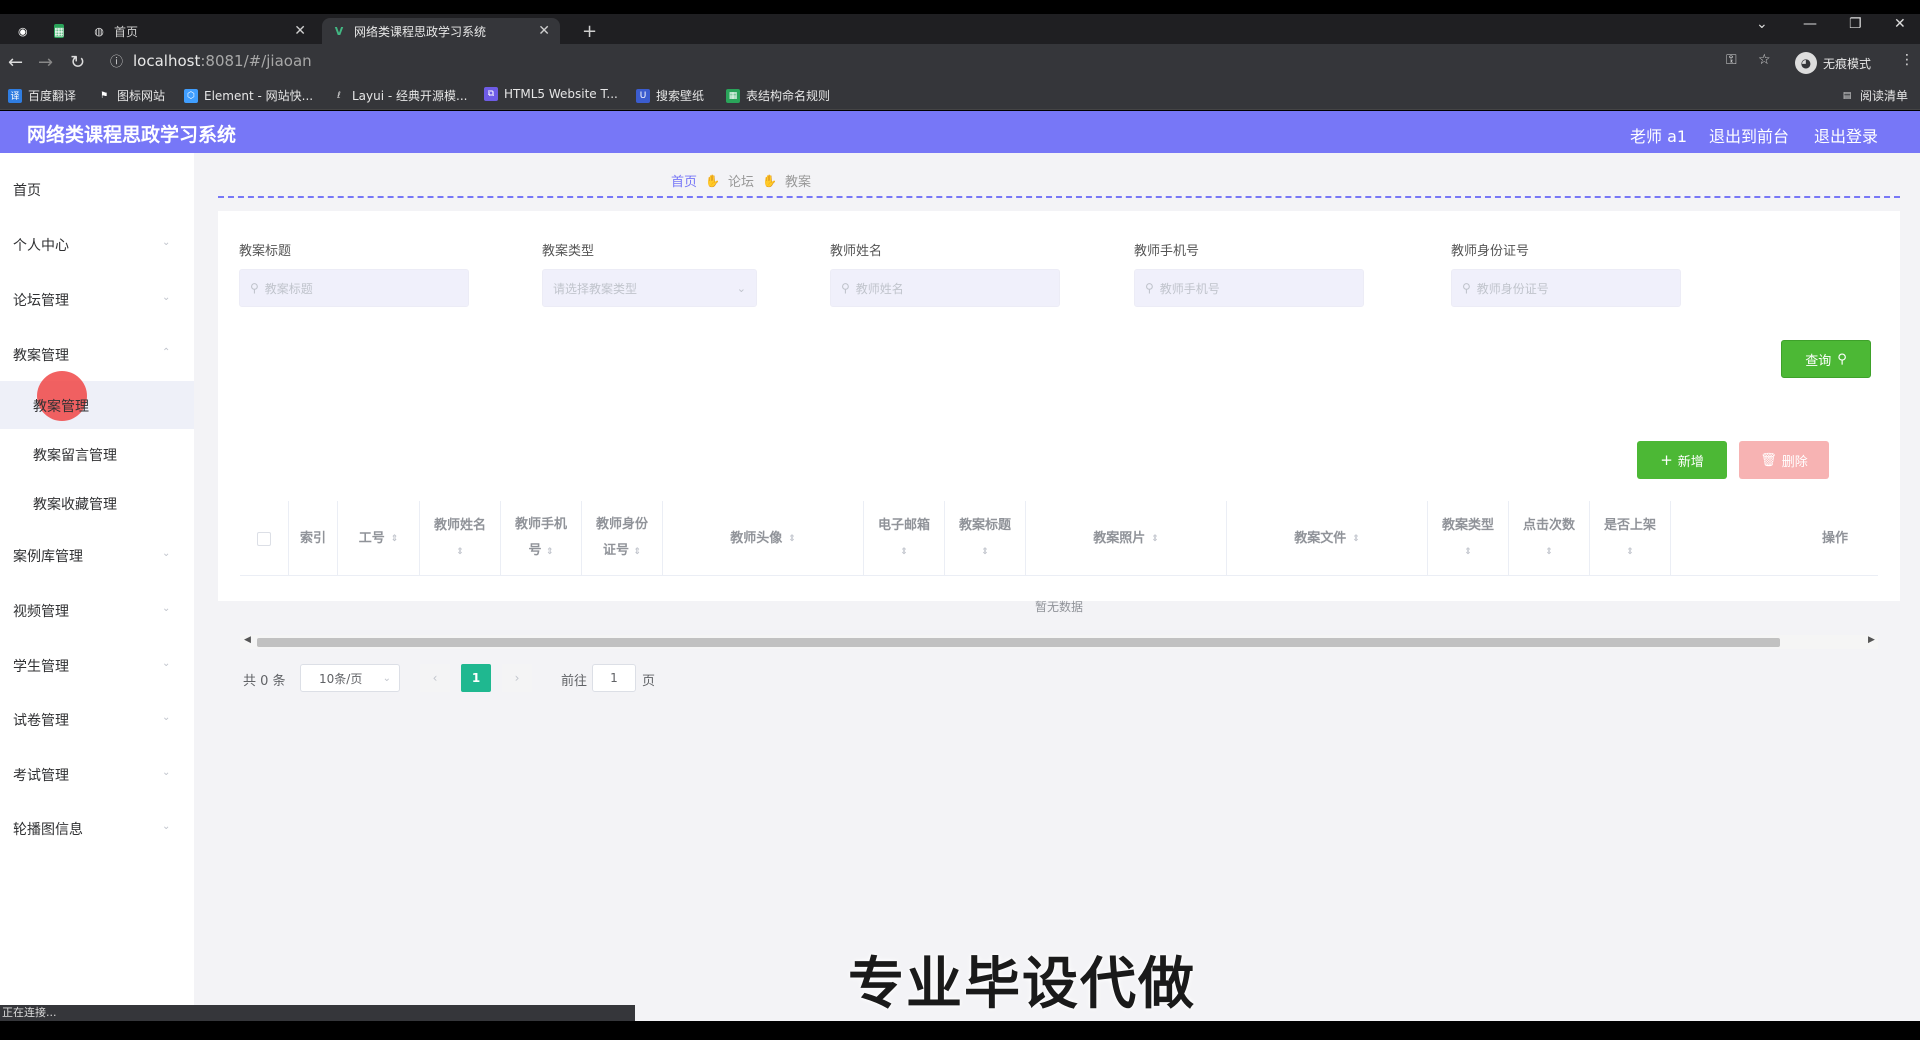 The height and width of the screenshot is (1040, 1920). I want to click on breadcrumb-forum: 论坛, so click(741, 180).